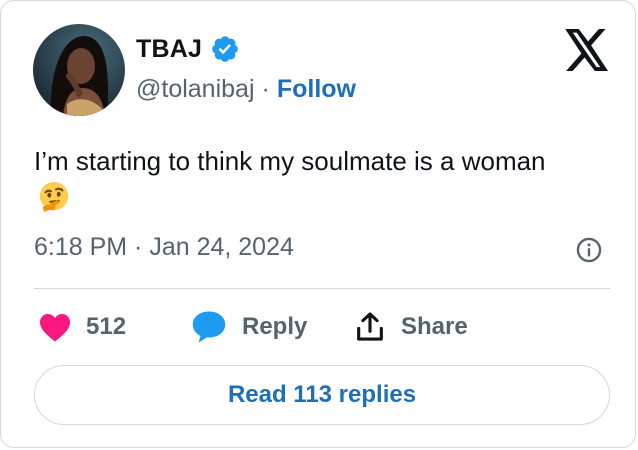 The width and height of the screenshot is (638, 450). I want to click on reply-bubble-icon, so click(209, 327).